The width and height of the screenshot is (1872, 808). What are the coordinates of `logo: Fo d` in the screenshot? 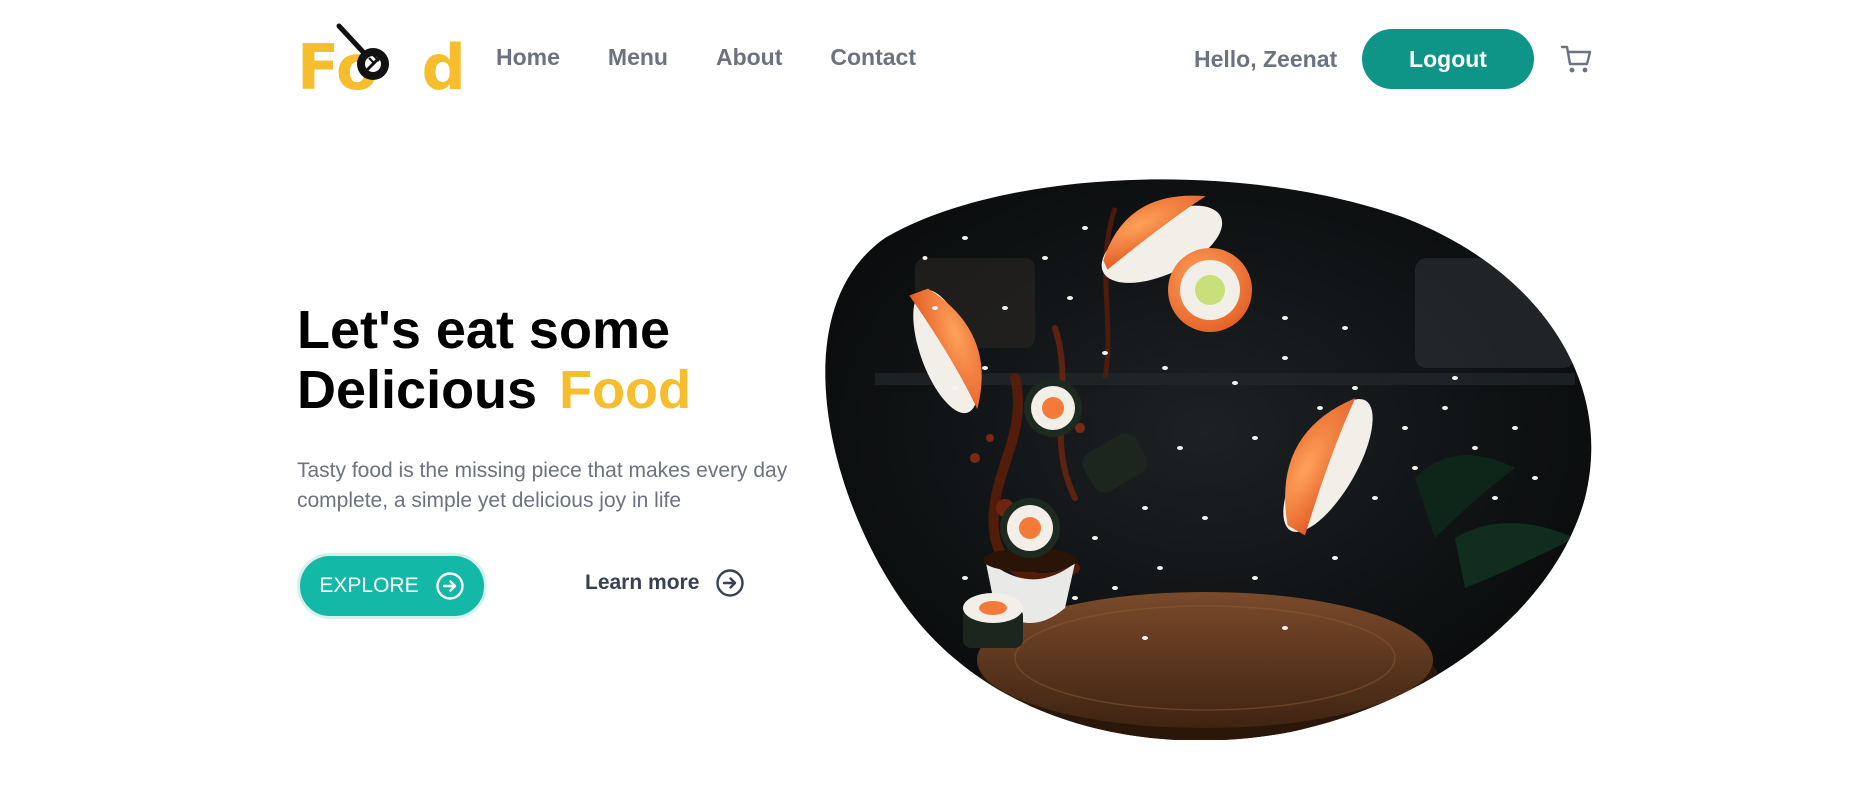 It's located at (381, 59).